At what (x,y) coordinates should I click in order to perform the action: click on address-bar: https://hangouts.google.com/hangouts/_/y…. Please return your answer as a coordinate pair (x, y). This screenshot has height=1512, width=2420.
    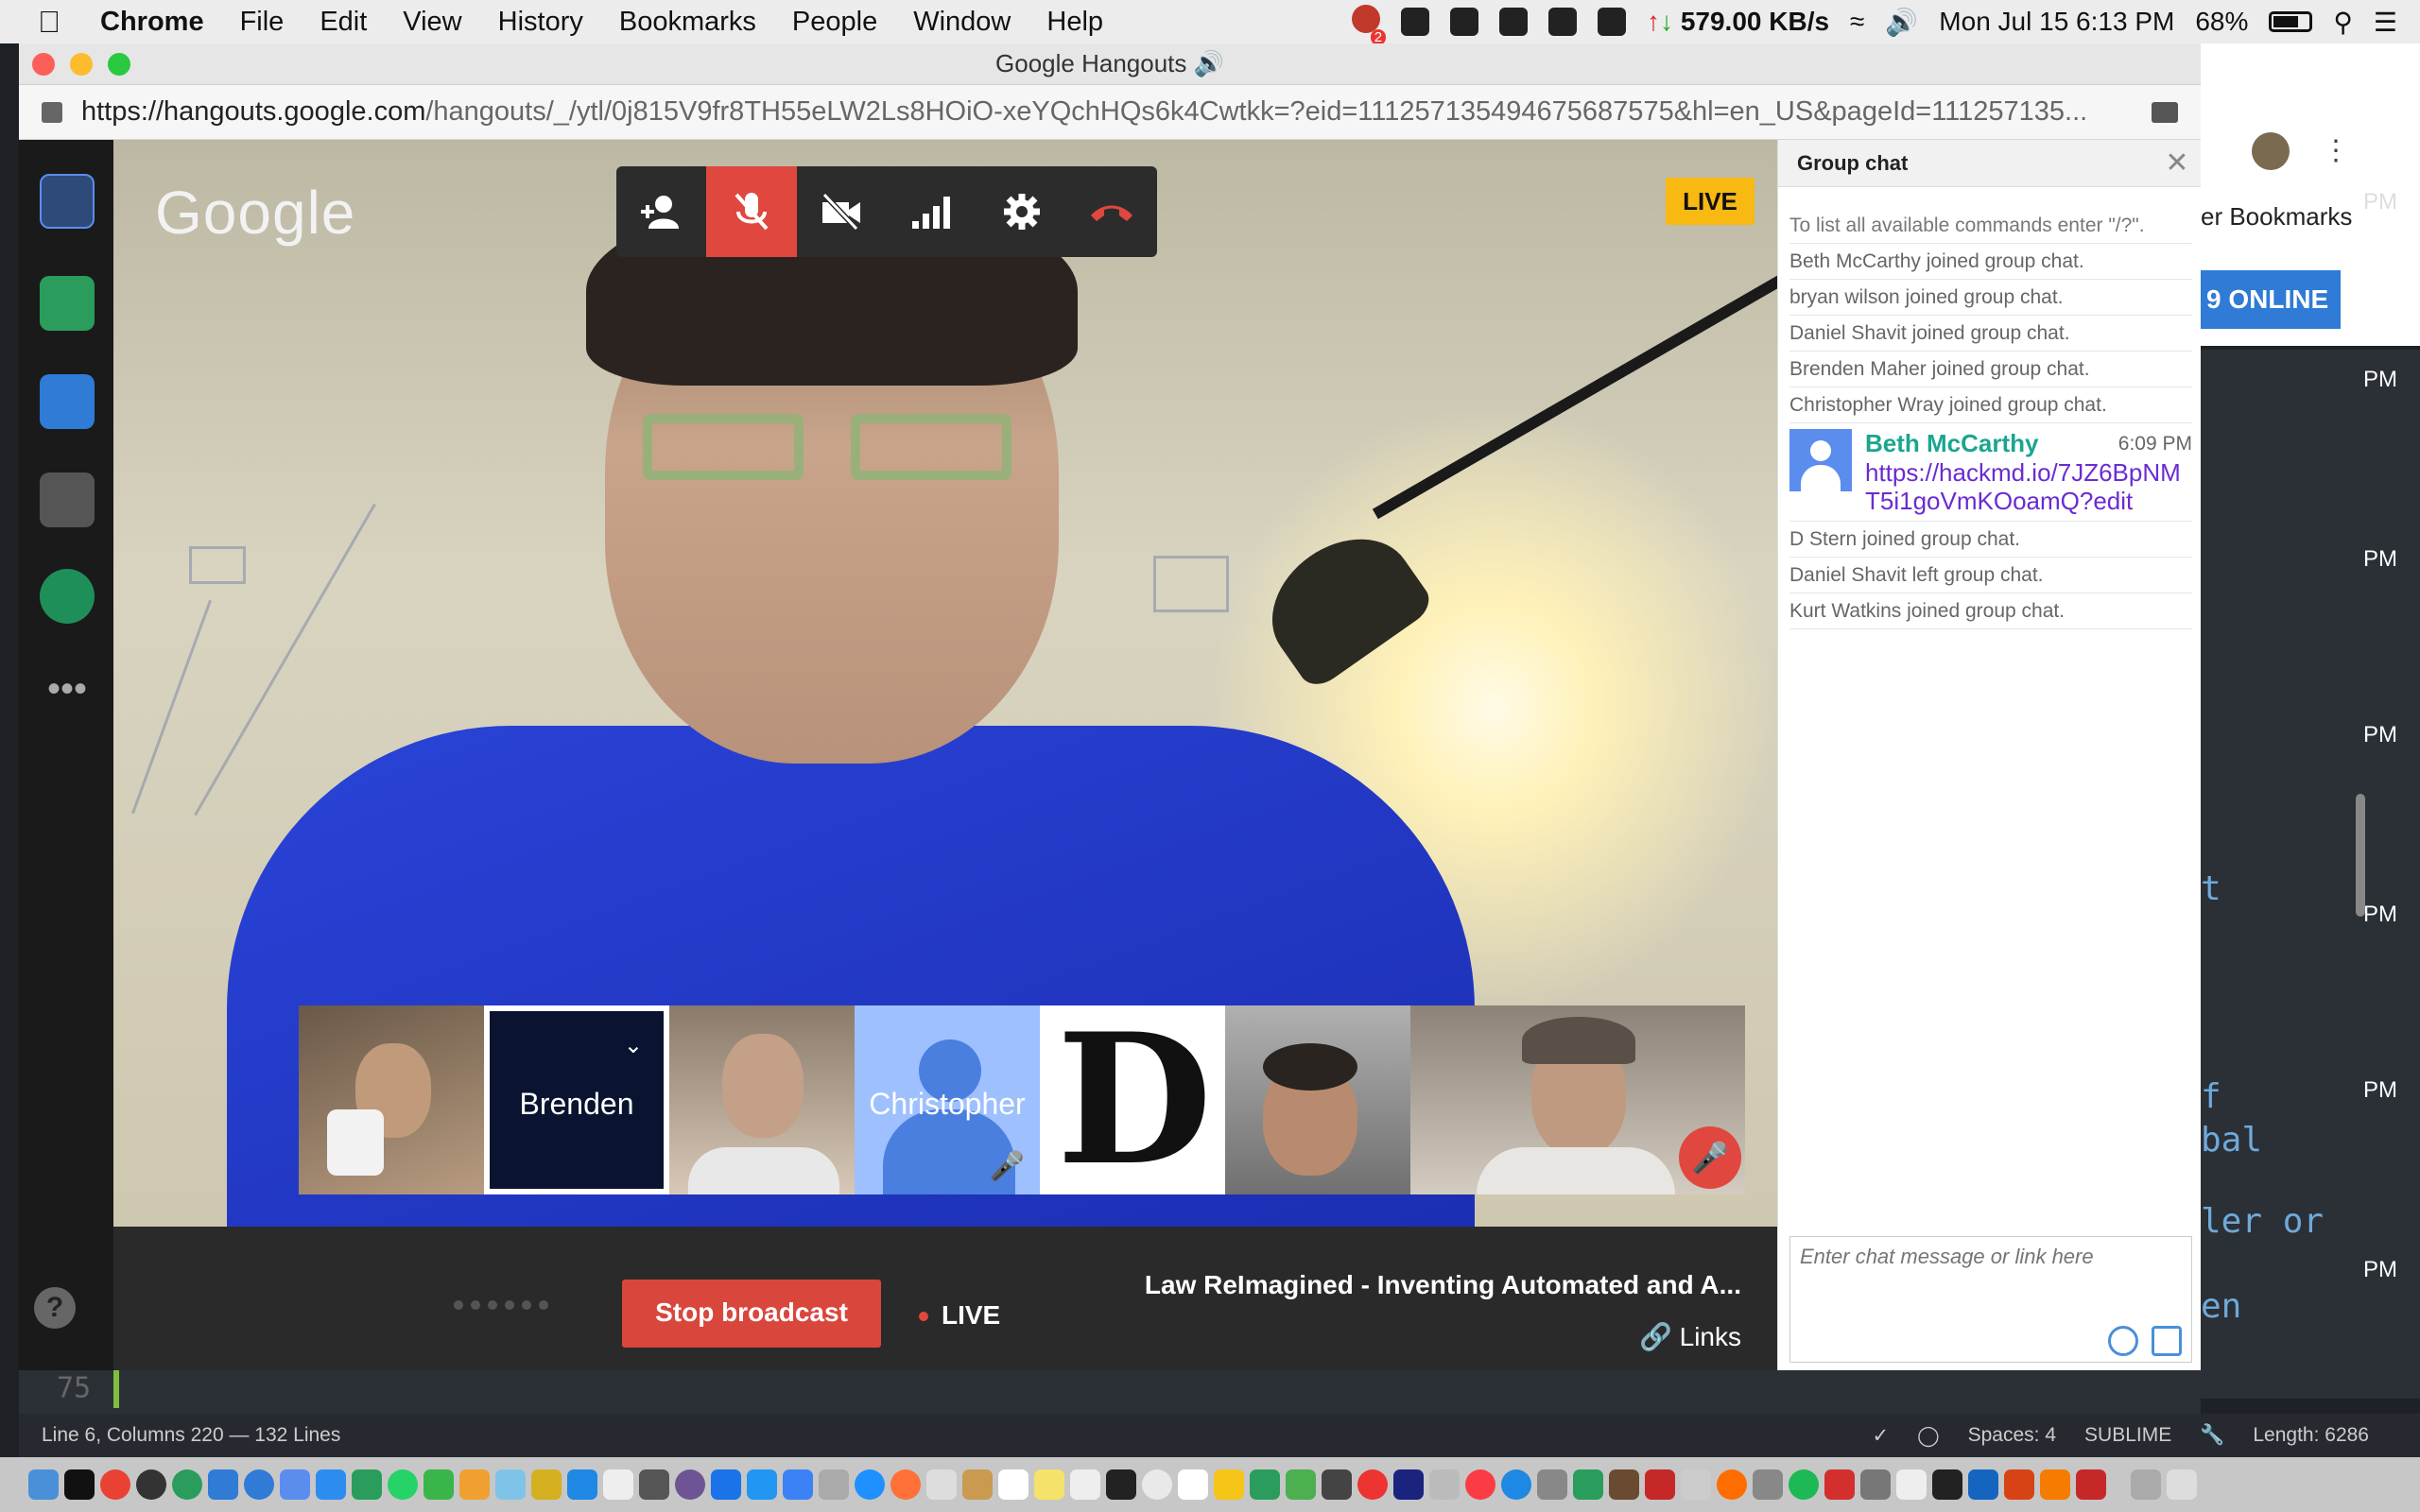
    Looking at the image, I should click on (1110, 112).